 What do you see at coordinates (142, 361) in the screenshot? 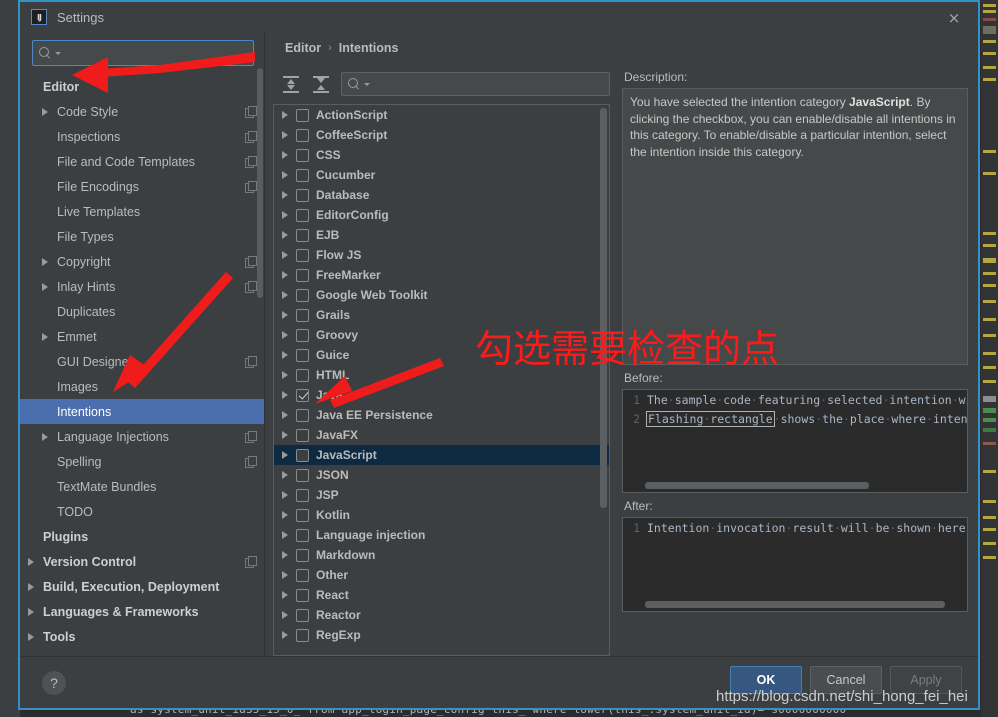
I see `sidebar-item-gui-designer: GUI Designer` at bounding box center [142, 361].